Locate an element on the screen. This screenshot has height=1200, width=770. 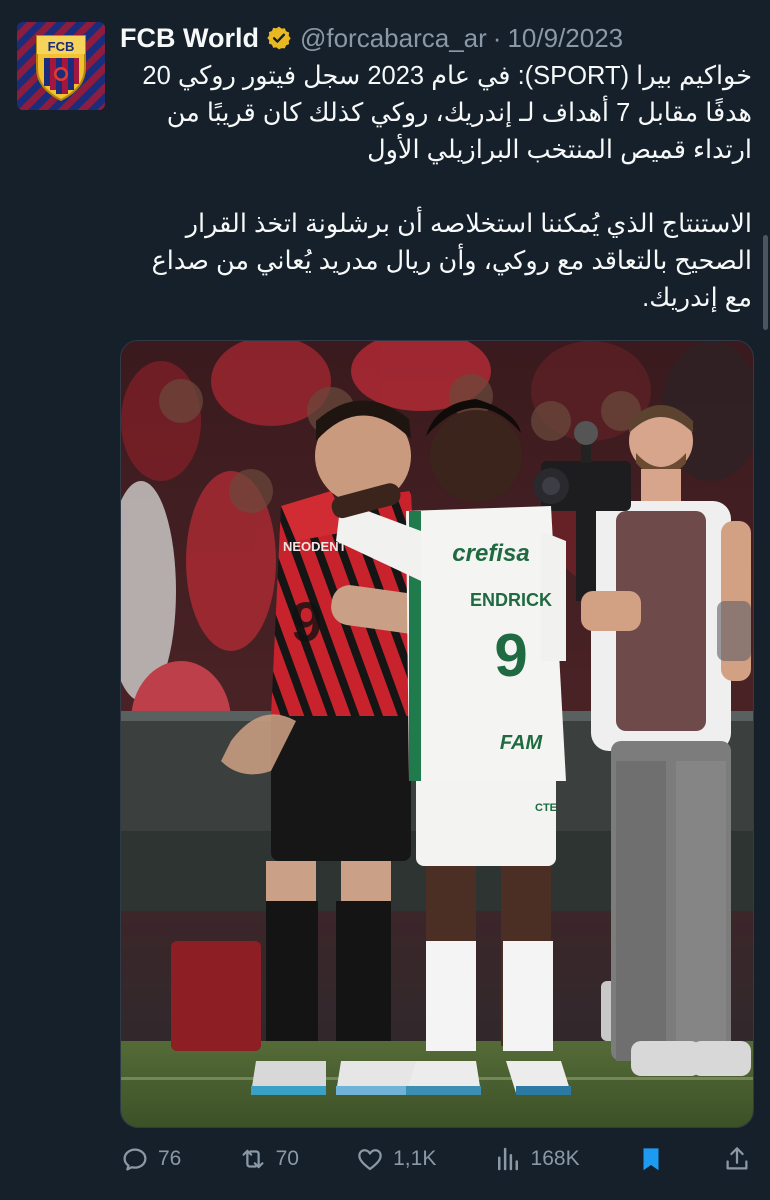
svg-text: CTE is located at coordinates (546, 808).